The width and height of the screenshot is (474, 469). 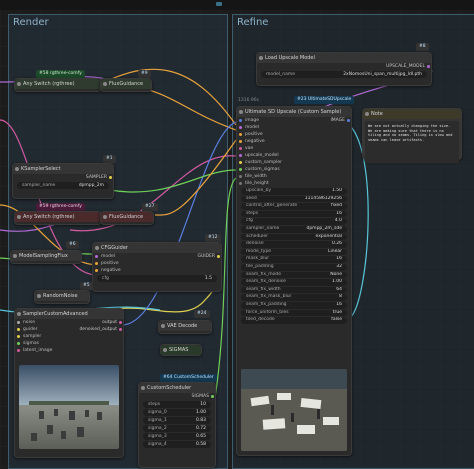 I want to click on sigmas-reroute-node: SIGMAS, so click(x=181, y=350).